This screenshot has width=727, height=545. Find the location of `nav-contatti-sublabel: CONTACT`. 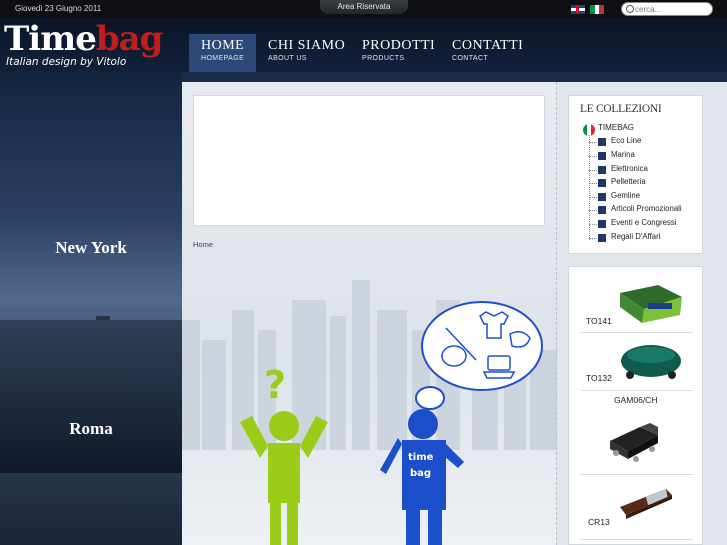

nav-contatti-sublabel: CONTACT is located at coordinates (470, 58).